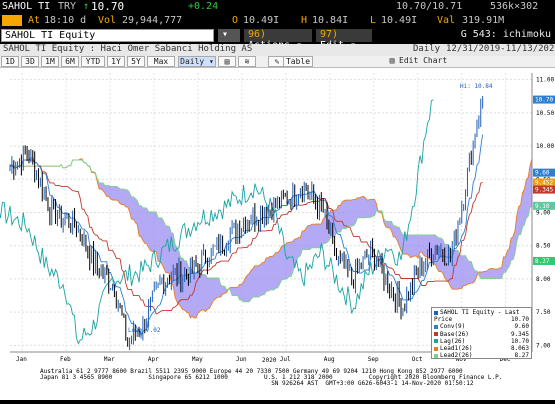 The height and width of the screenshot is (404, 555). I want to click on legend-item: Lead2(26) 8.27, so click(481, 355).